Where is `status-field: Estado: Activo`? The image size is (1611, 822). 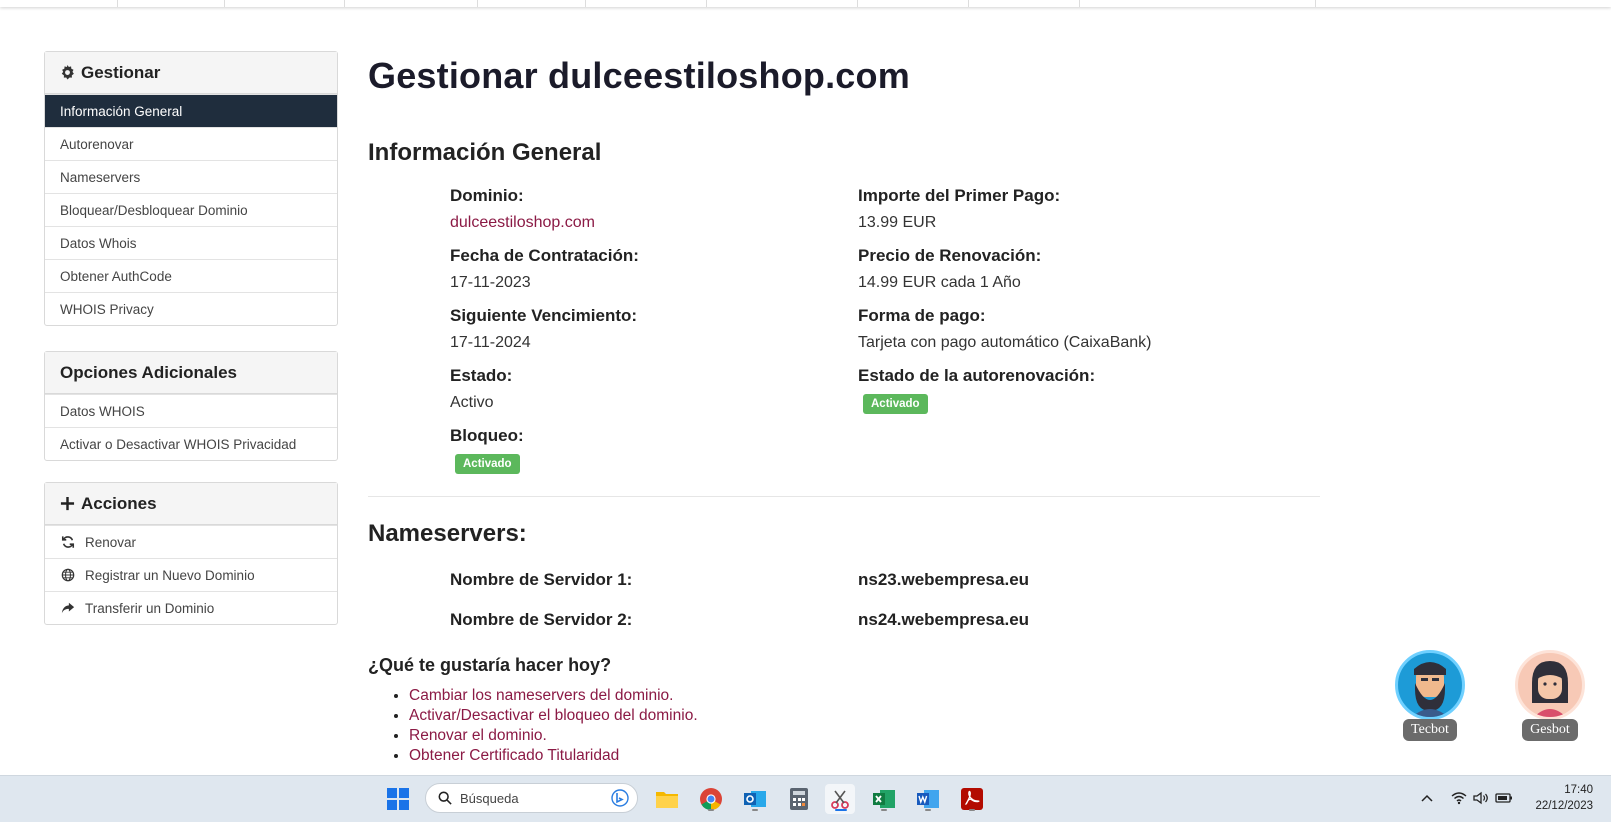 status-field: Estado: Activo is located at coordinates (481, 389).